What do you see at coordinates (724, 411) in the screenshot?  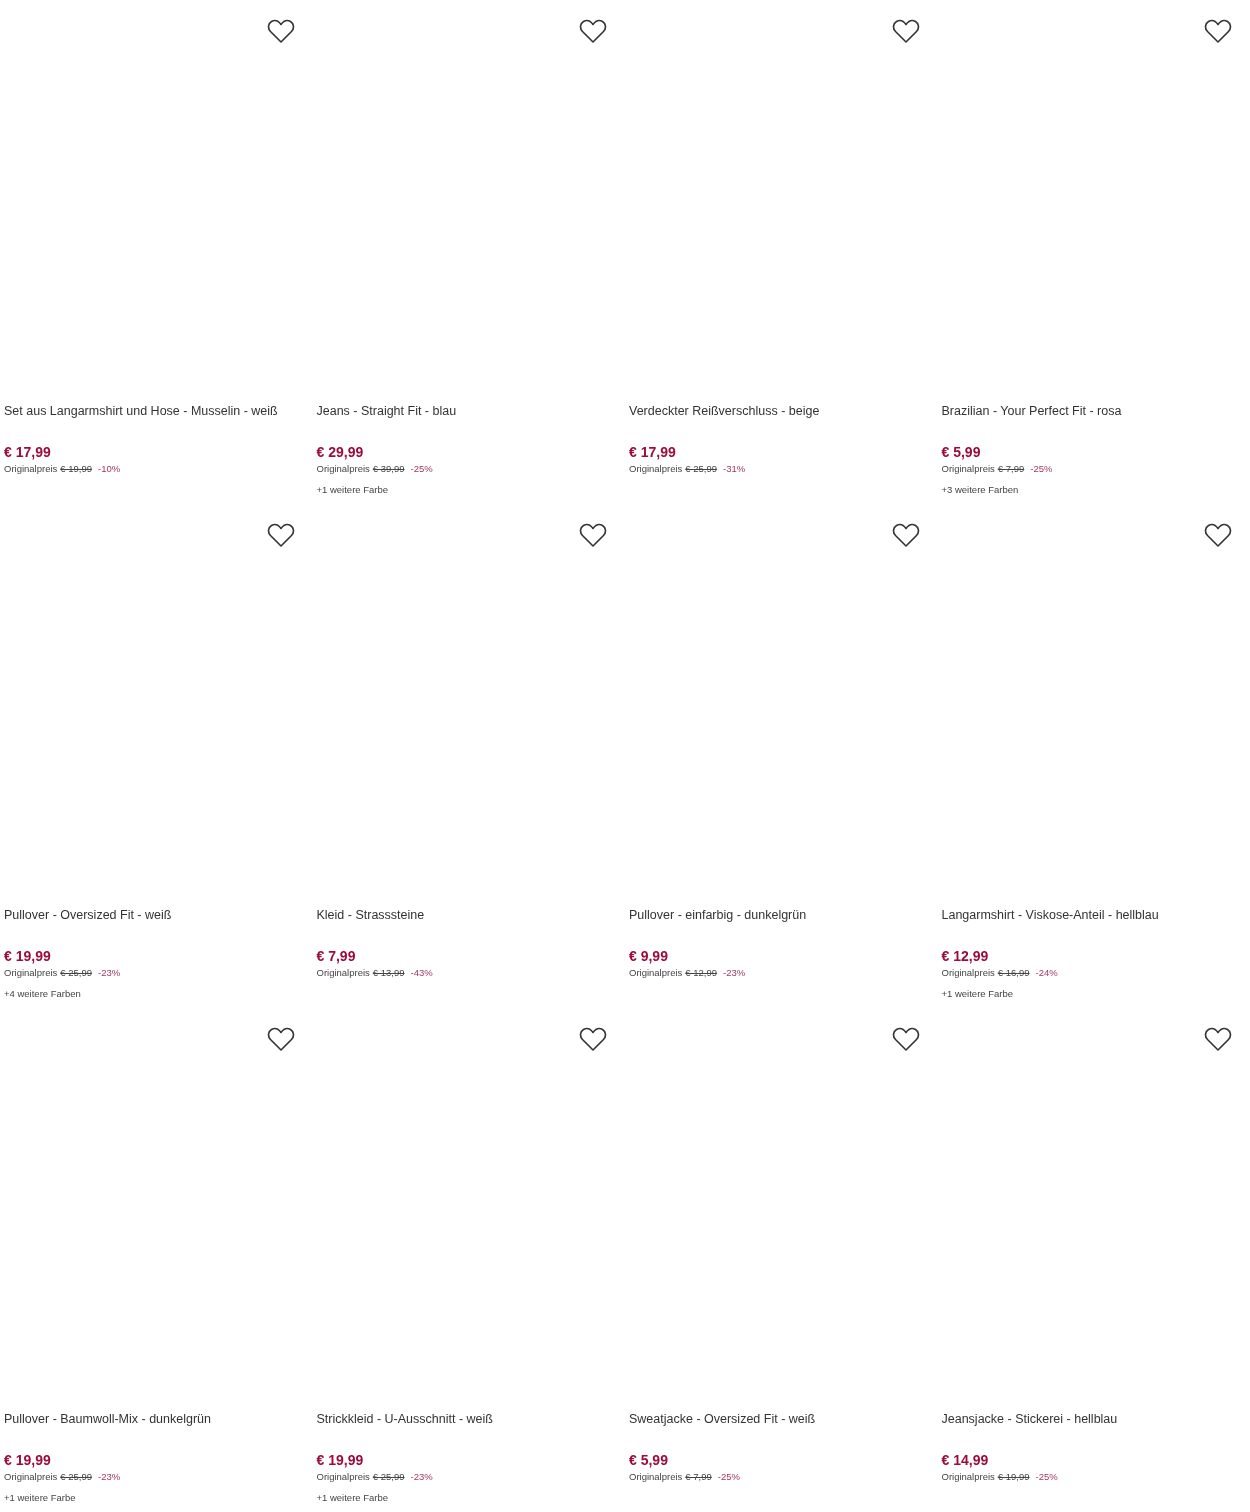 I see `product-title: Verdeckter Reißverschluss - beige` at bounding box center [724, 411].